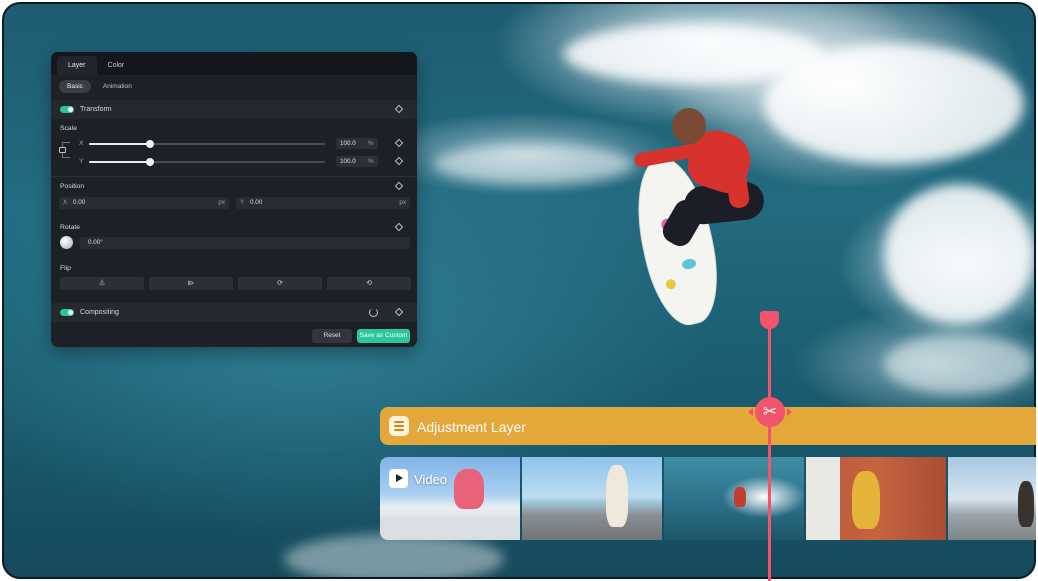 Image resolution: width=1038 pixels, height=581 pixels. Describe the element at coordinates (399, 109) in the screenshot. I see `transform-keyframe-icon` at that location.